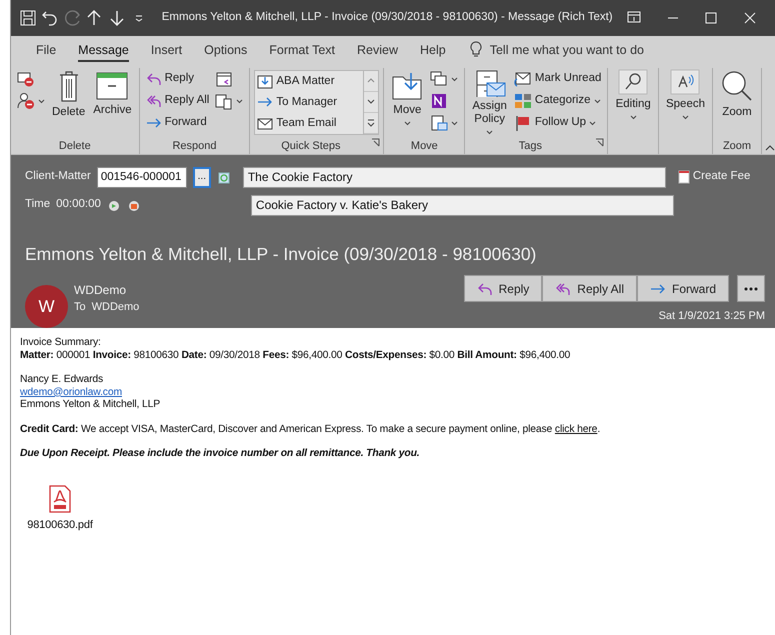 The image size is (775, 635). I want to click on payment-link: click here, so click(576, 429).